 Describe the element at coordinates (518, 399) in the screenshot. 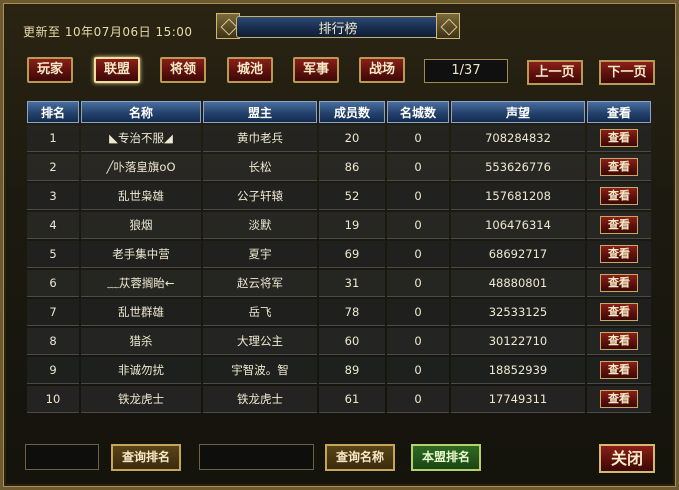

I see `cell-prestige: 17749311` at that location.